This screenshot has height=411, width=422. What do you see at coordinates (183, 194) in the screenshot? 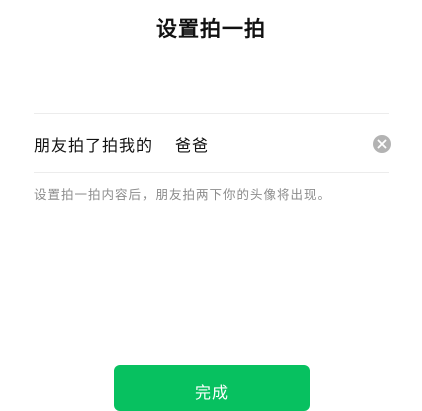
I see `hint-text: 设置拍一拍内容后，朋友拍两下你的头像将出现。` at bounding box center [183, 194].